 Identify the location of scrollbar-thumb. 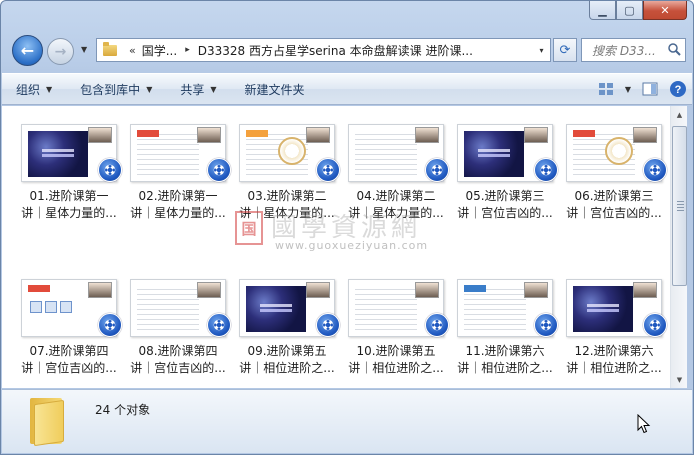
(679, 206).